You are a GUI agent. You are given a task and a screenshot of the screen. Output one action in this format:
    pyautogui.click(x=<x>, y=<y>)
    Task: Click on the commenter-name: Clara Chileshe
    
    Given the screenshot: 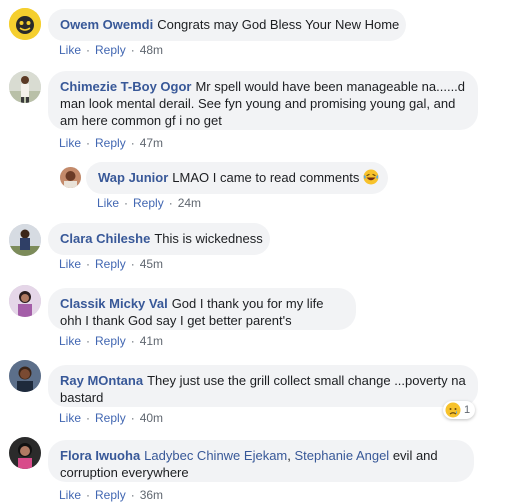 What is the action you would take?
    pyautogui.click(x=105, y=238)
    